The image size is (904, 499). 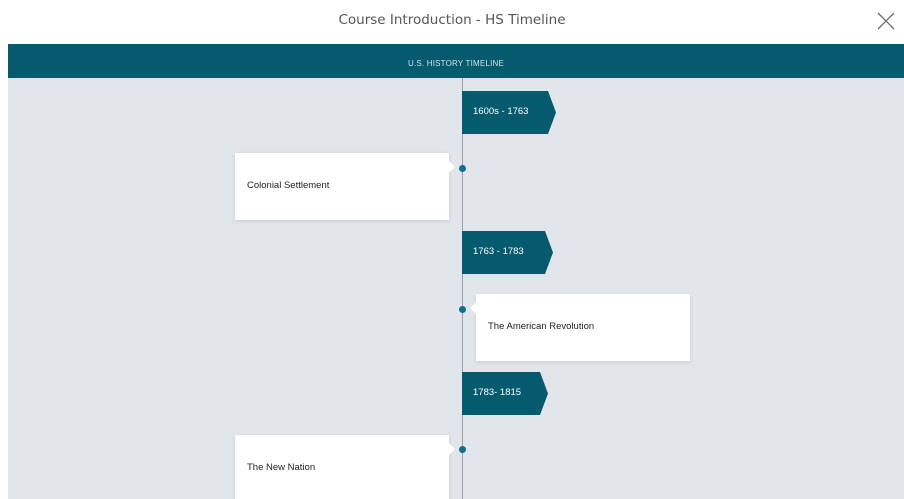 I want to click on modal-title: Course Introduction - HS Timeline, so click(x=452, y=20).